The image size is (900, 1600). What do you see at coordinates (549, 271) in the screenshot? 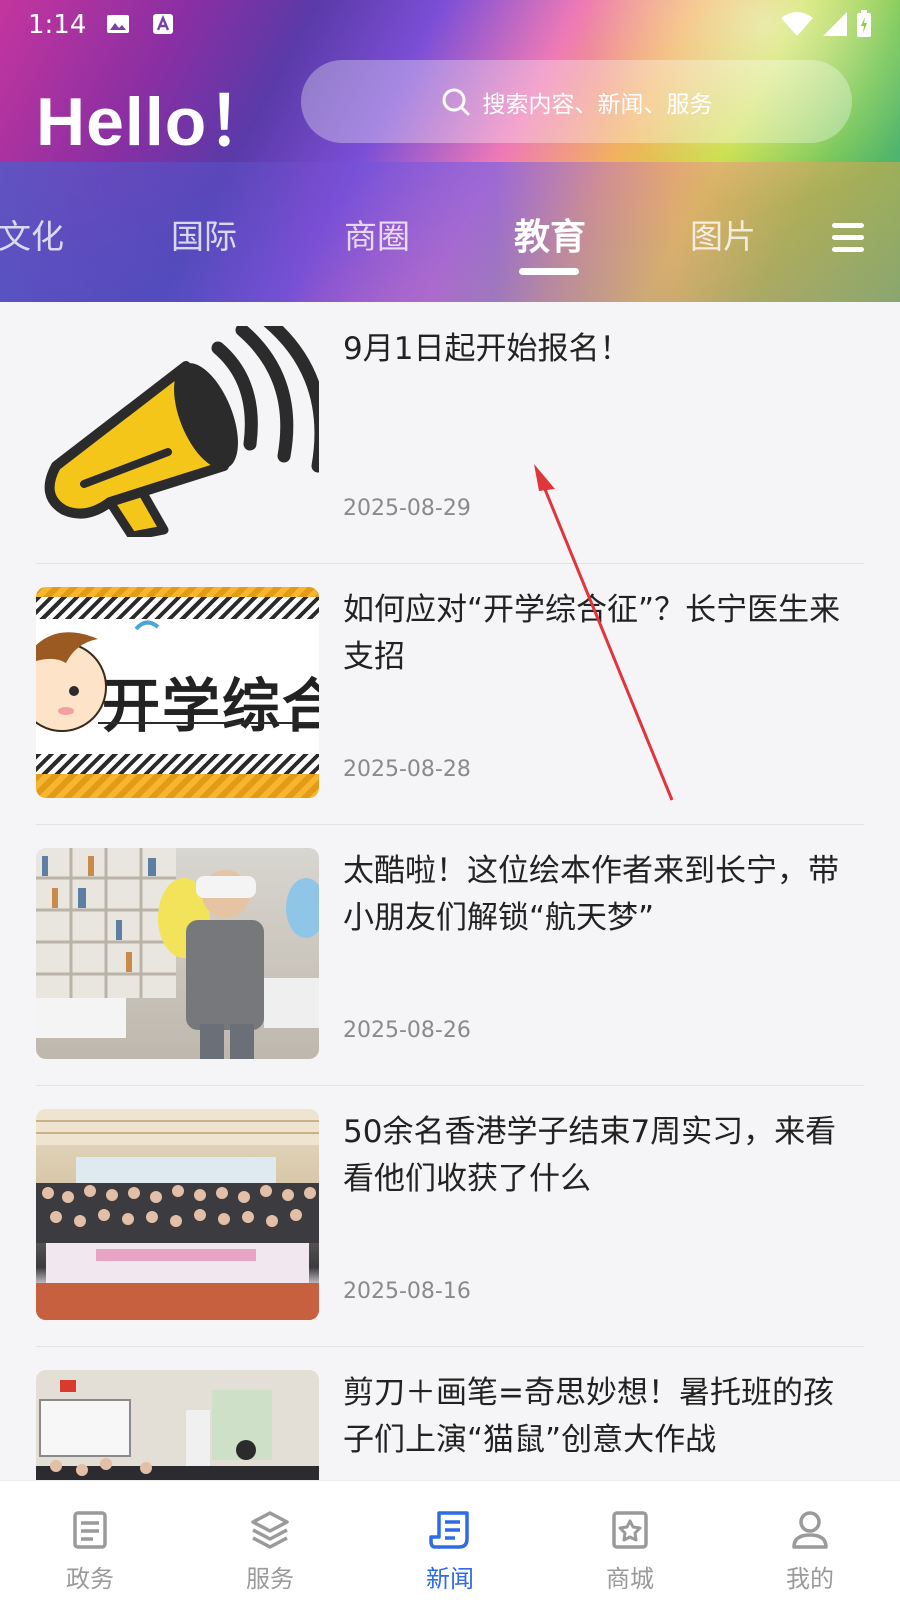
I see `active-tab-indicator` at bounding box center [549, 271].